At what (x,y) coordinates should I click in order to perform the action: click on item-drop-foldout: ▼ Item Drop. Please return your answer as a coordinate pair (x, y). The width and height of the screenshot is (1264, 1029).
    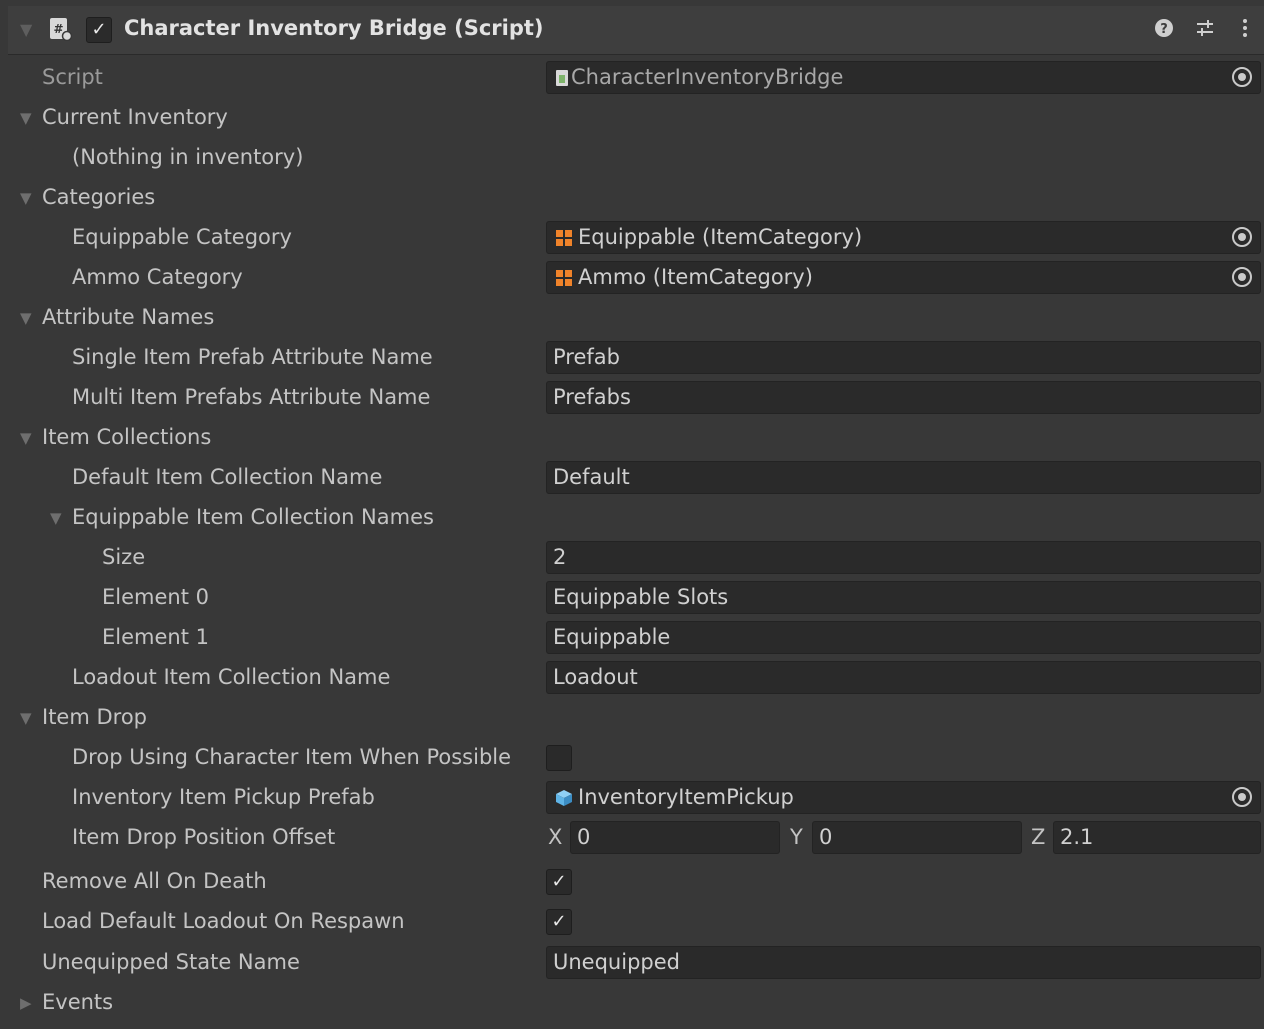
    Looking at the image, I should click on (636, 718).